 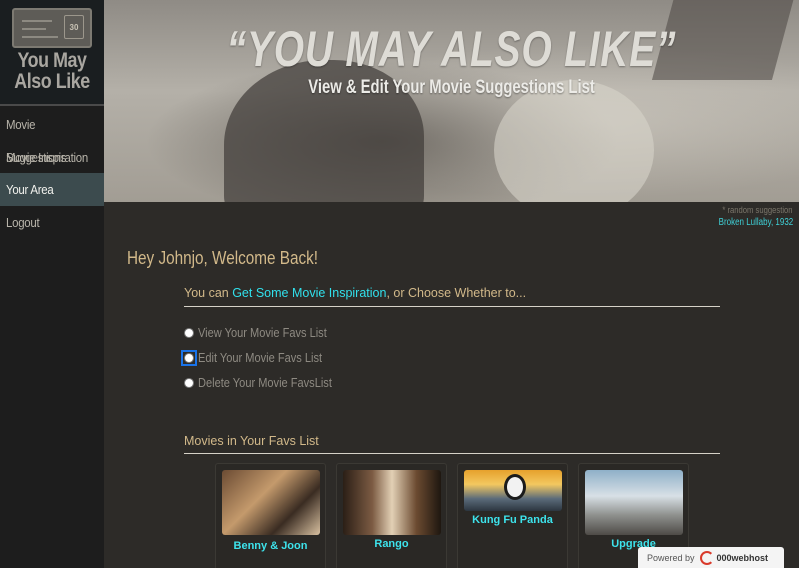 I want to click on intro-prefix: You can, so click(x=208, y=293).